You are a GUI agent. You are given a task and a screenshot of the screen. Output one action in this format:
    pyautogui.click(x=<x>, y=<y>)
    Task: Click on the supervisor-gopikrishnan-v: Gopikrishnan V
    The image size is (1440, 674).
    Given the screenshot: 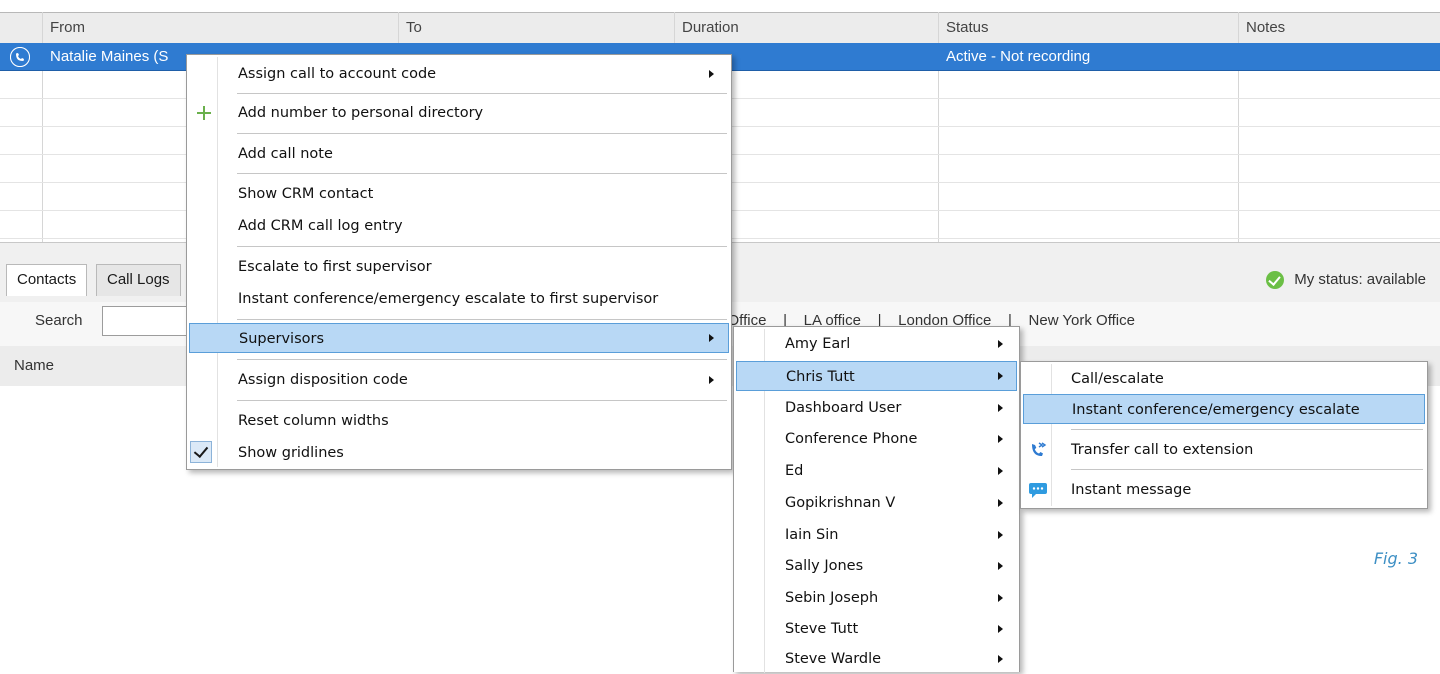 What is the action you would take?
    pyautogui.click(x=876, y=503)
    